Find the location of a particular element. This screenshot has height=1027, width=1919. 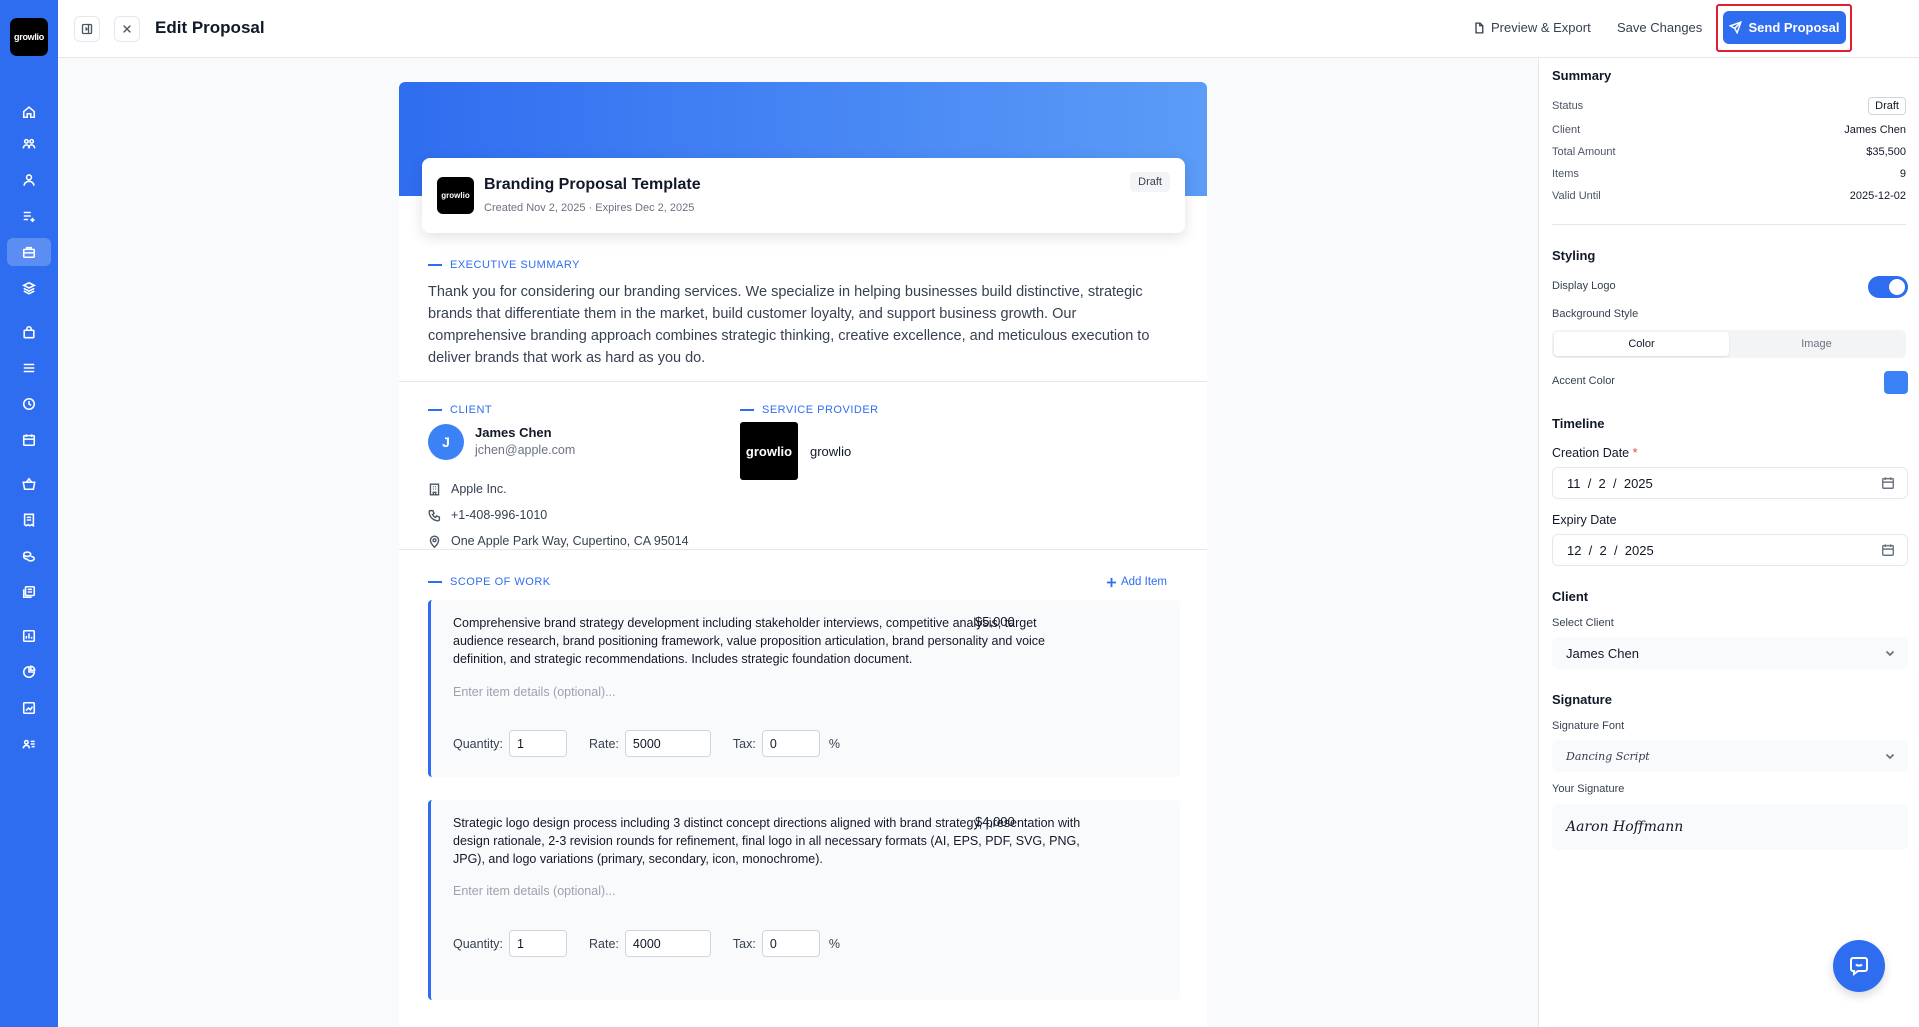

display-logo-toggle is located at coordinates (1888, 287).